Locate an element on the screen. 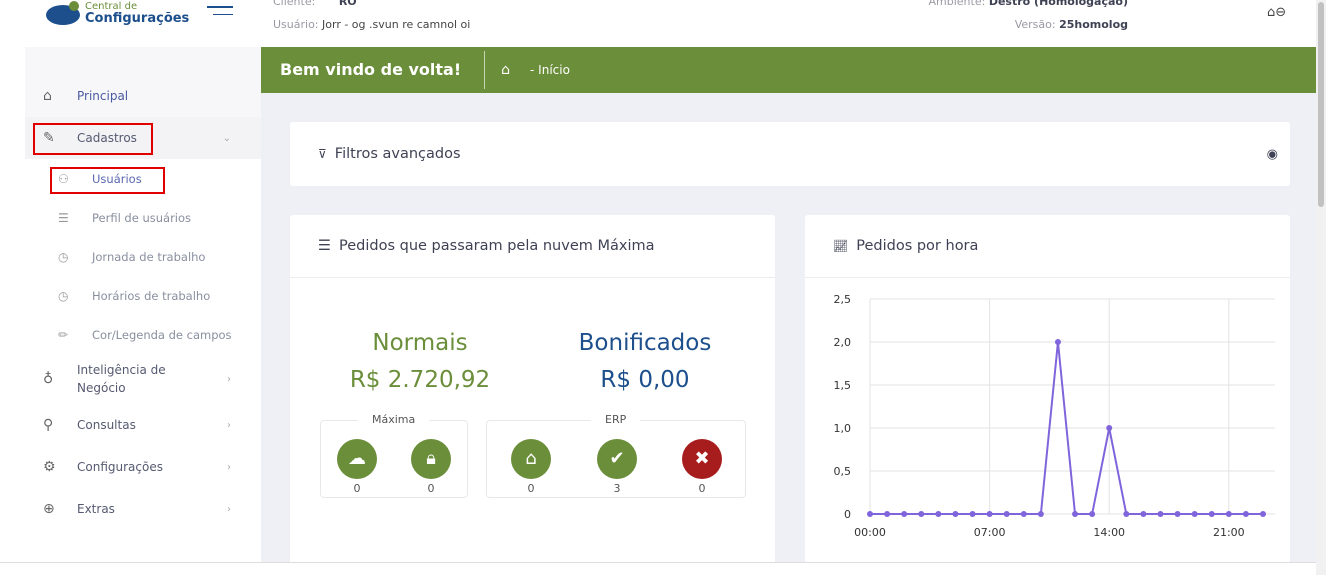 The height and width of the screenshot is (575, 1326). checklist-icon: ☰ is located at coordinates (63, 217).